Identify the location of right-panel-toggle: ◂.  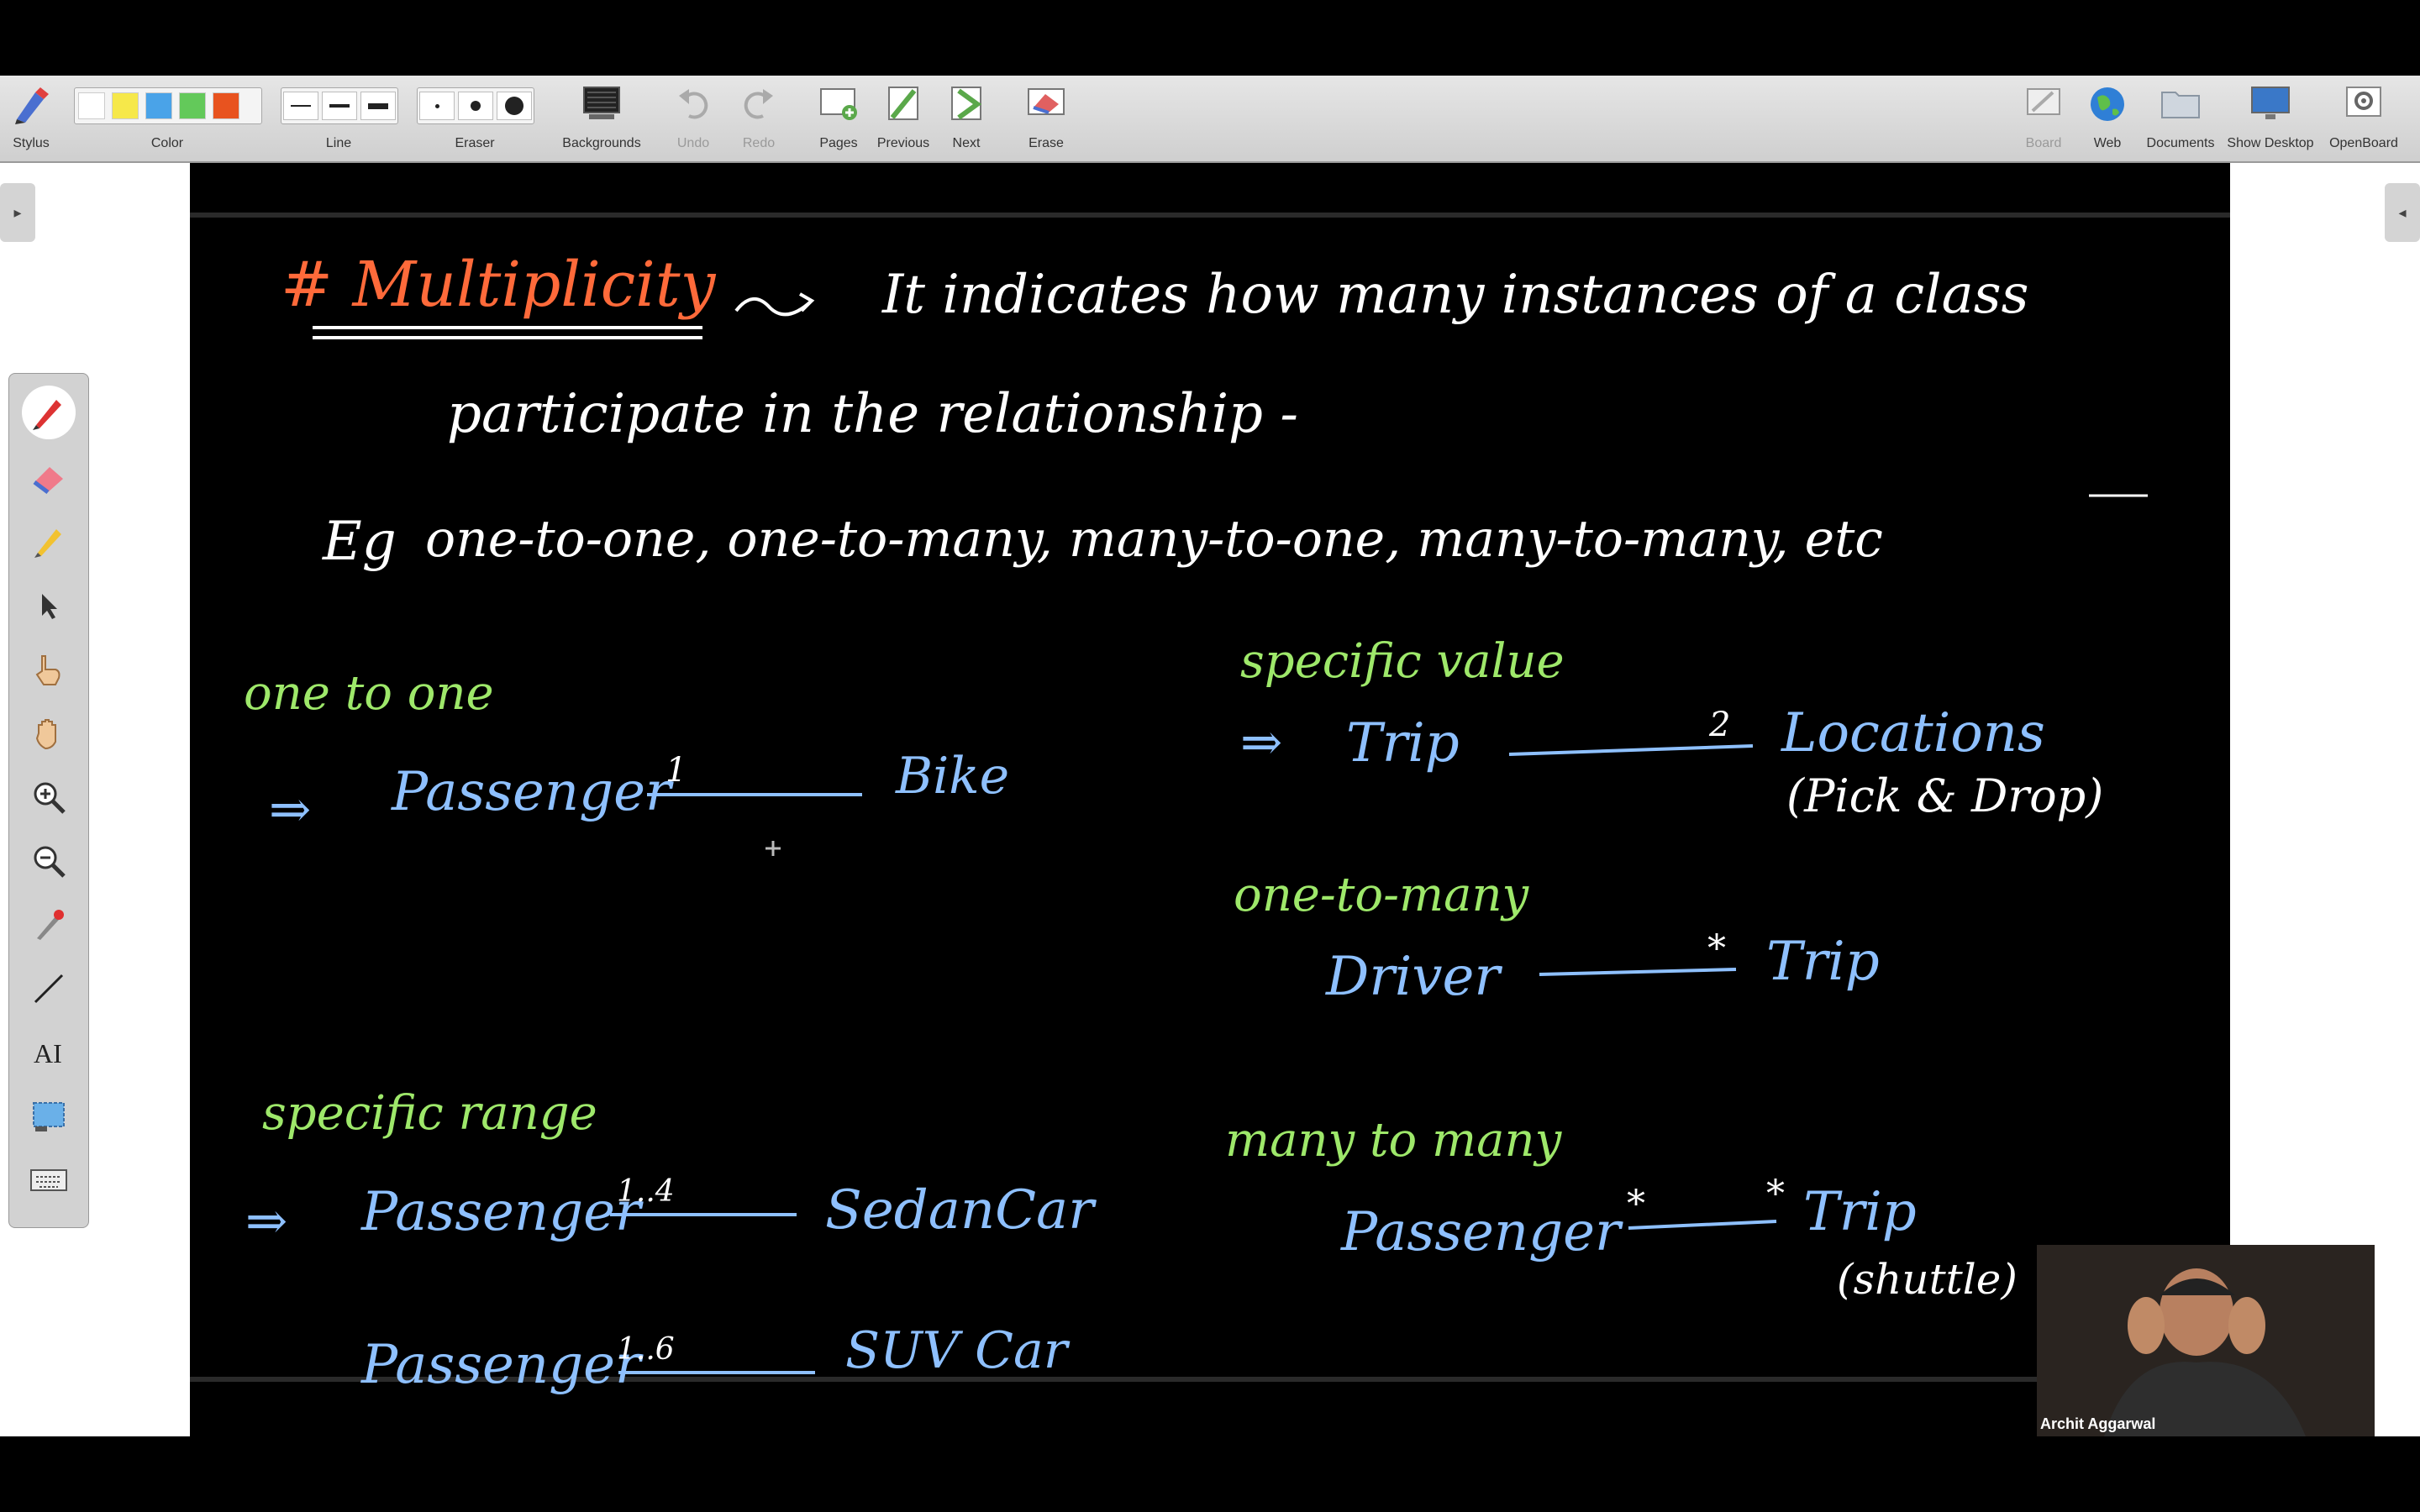
(2402, 212).